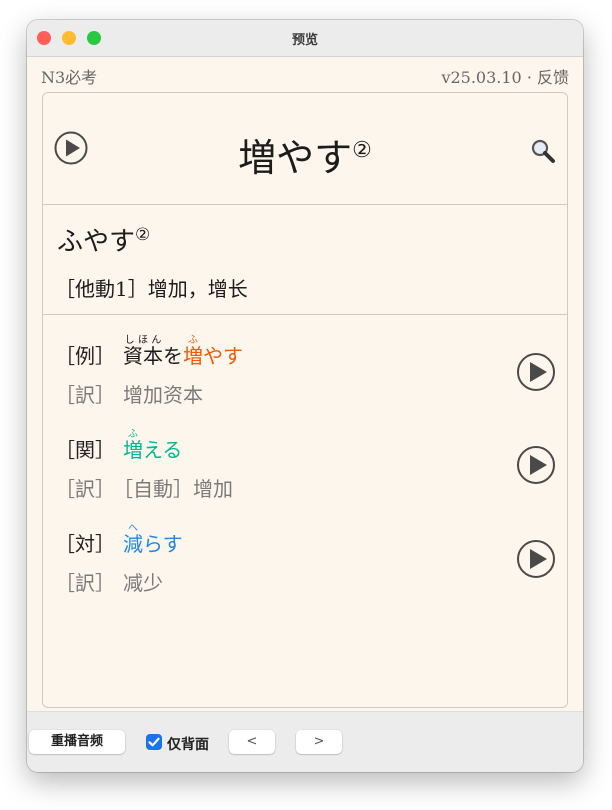  Describe the element at coordinates (77, 742) in the screenshot. I see `replay-audio-button: 重播音频` at that location.